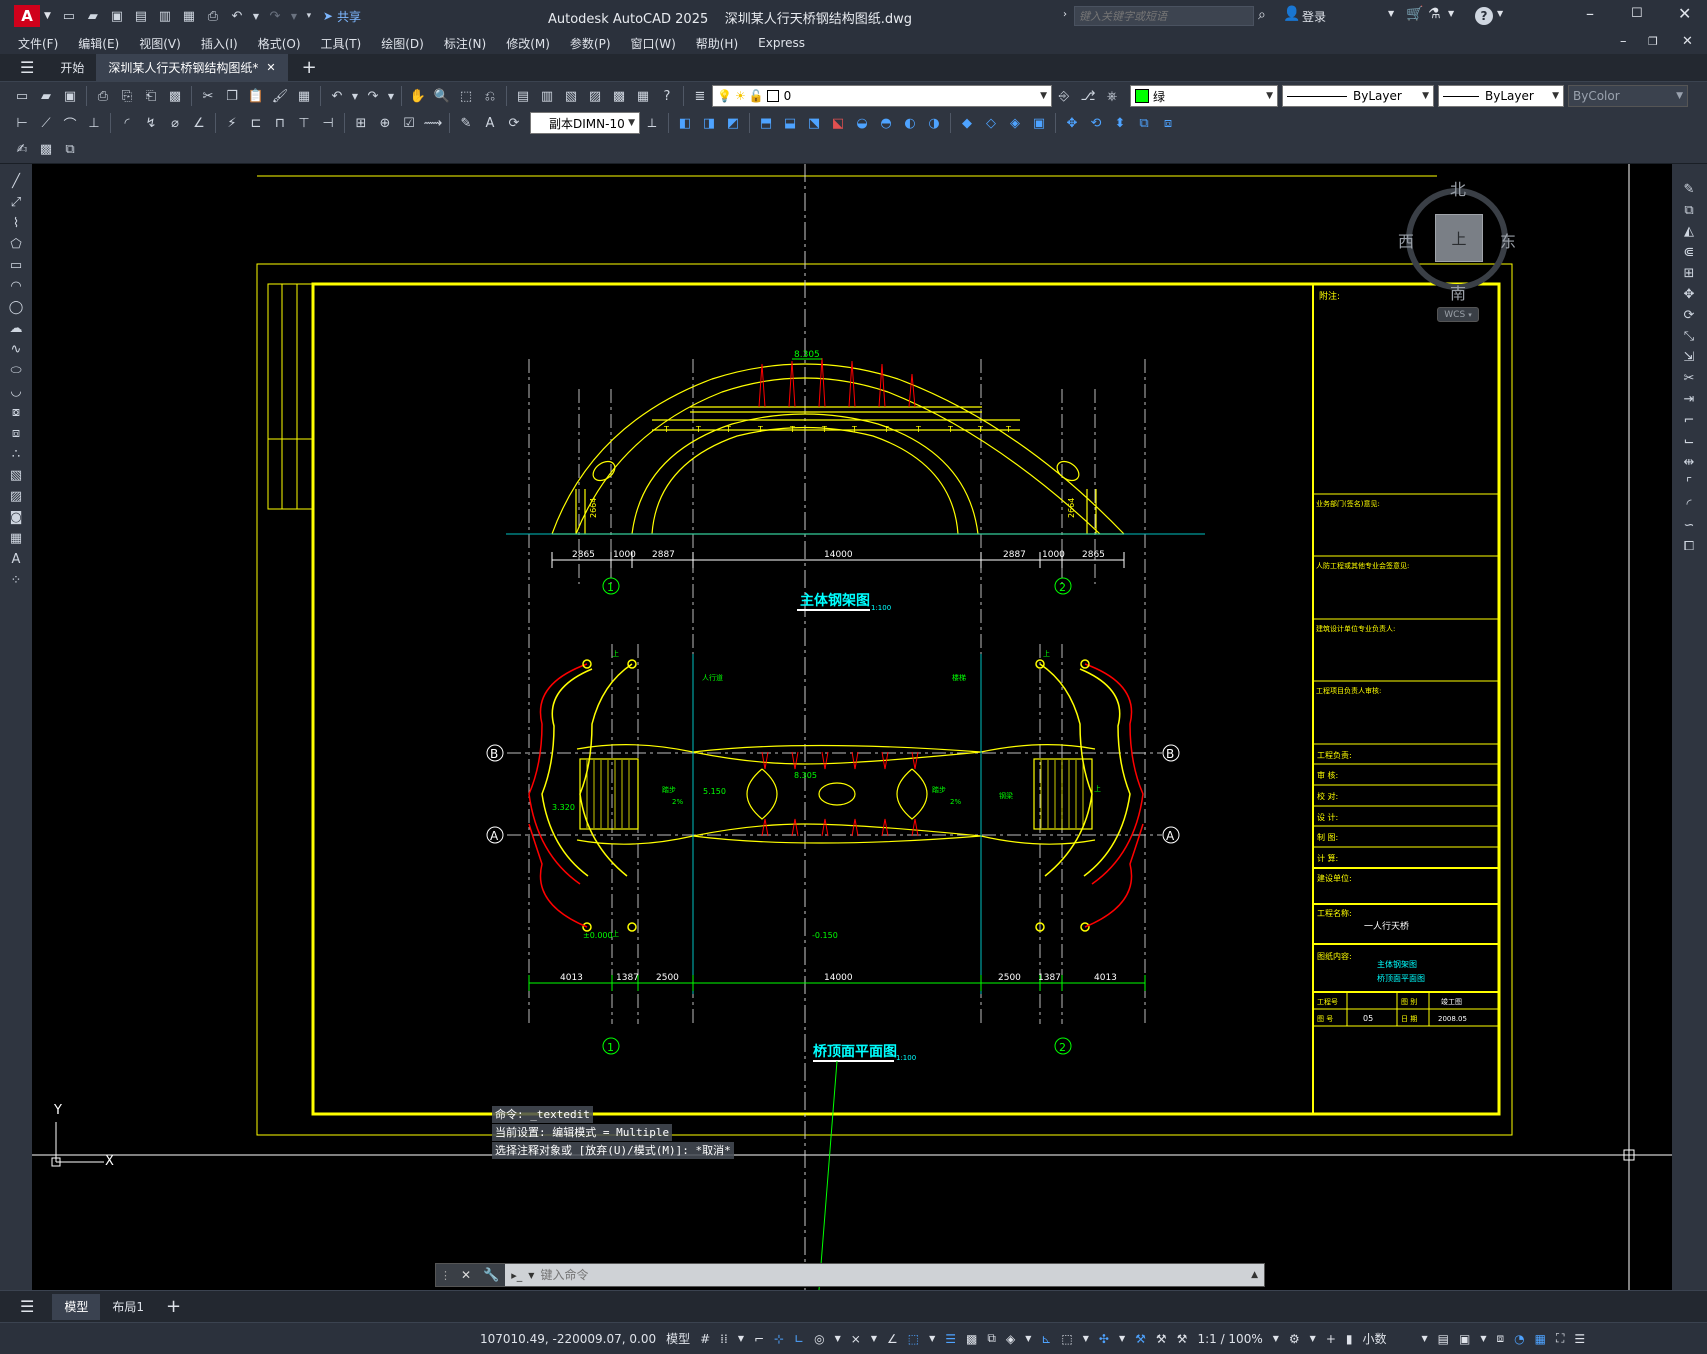 Image resolution: width=1707 pixels, height=1354 pixels. What do you see at coordinates (1434, 14) in the screenshot?
I see `autodesk-app-icon: ⚗` at bounding box center [1434, 14].